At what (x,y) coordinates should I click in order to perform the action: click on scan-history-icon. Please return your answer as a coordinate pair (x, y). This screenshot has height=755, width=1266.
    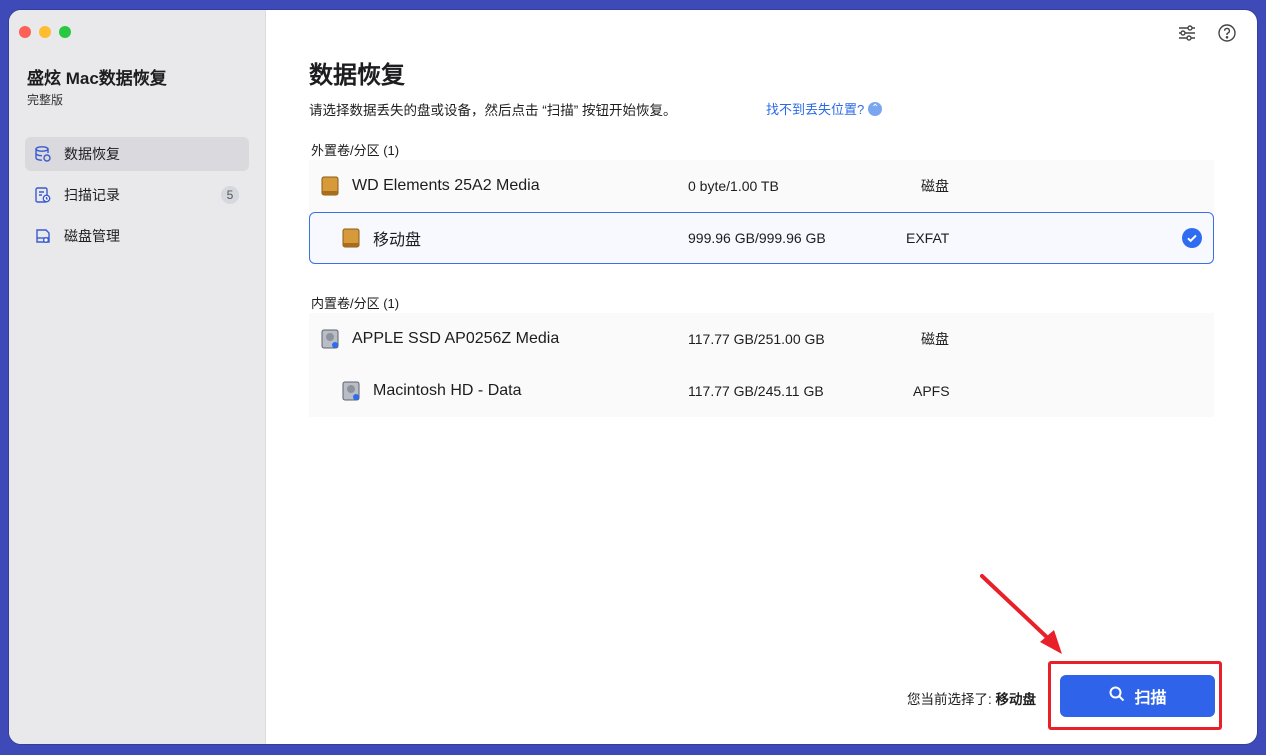
    Looking at the image, I should click on (43, 195).